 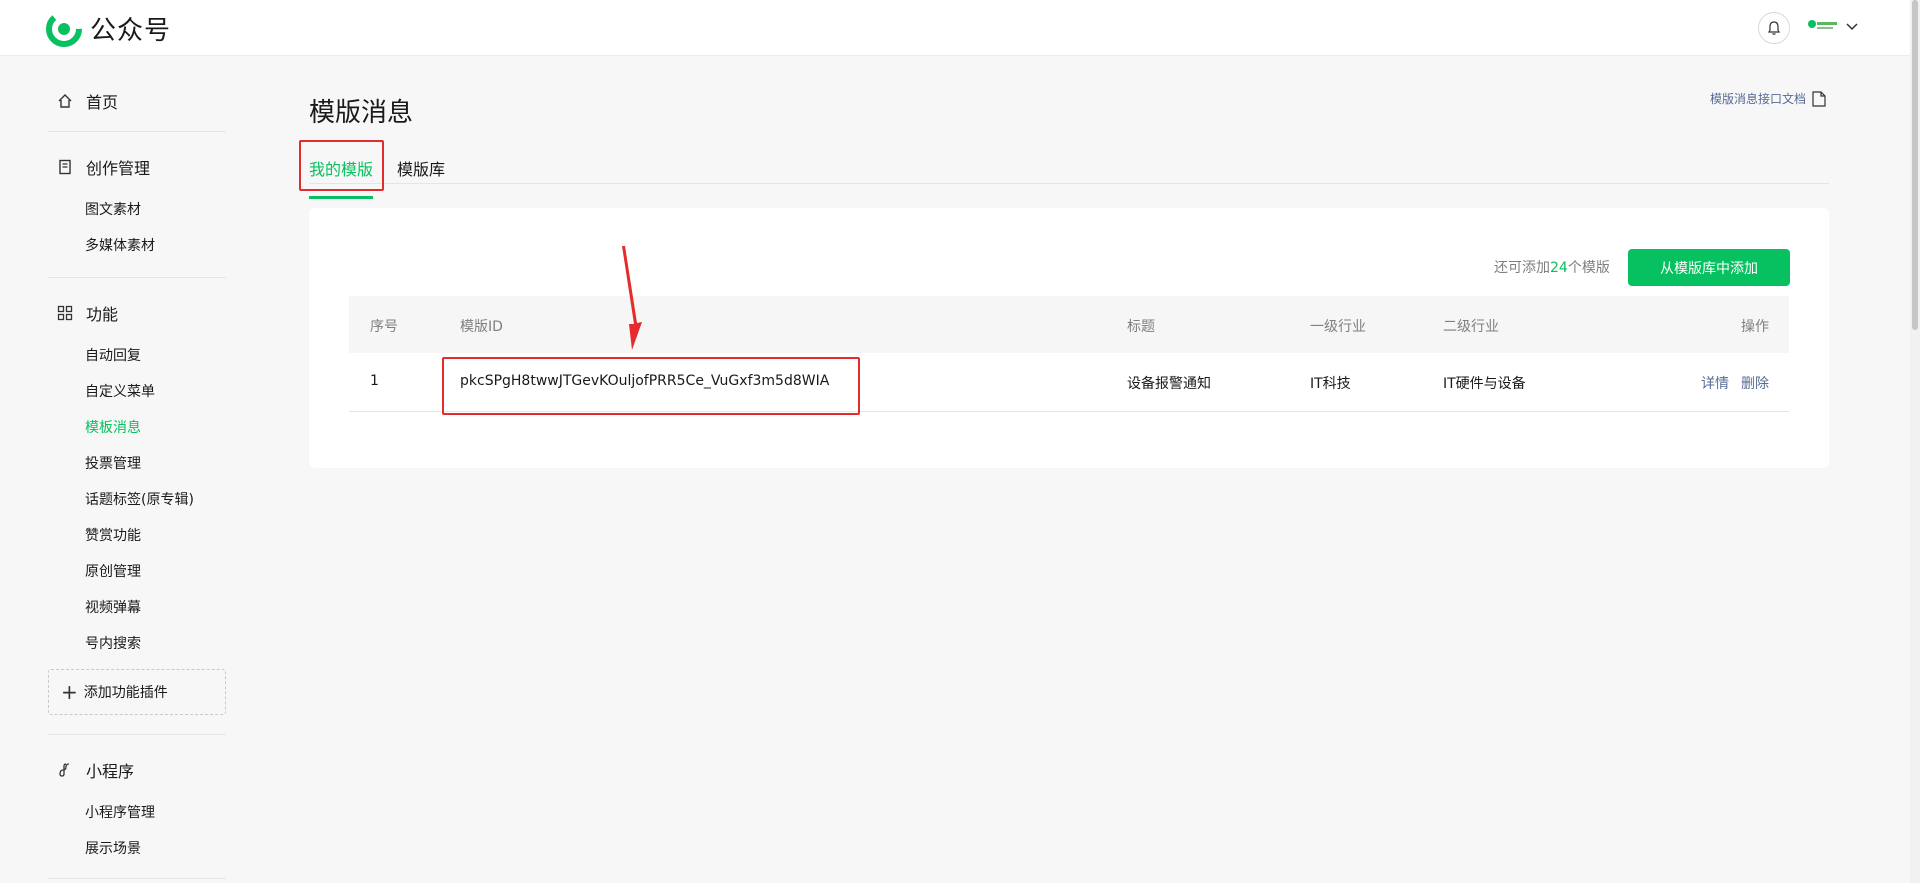 What do you see at coordinates (118, 168) in the screenshot?
I see `sidebar-group-create-label: 创作管理` at bounding box center [118, 168].